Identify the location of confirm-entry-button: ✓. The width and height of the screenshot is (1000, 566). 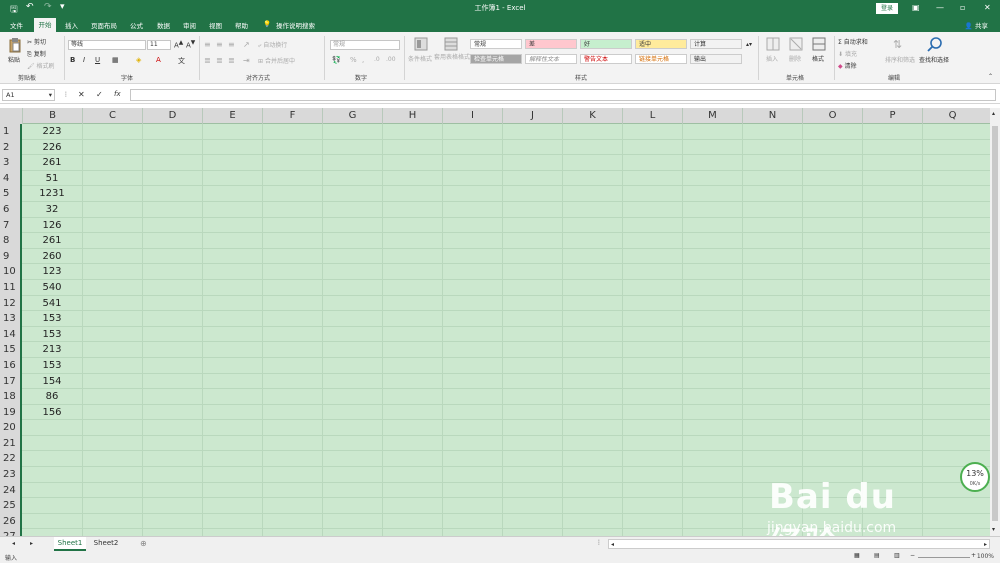
(99, 94).